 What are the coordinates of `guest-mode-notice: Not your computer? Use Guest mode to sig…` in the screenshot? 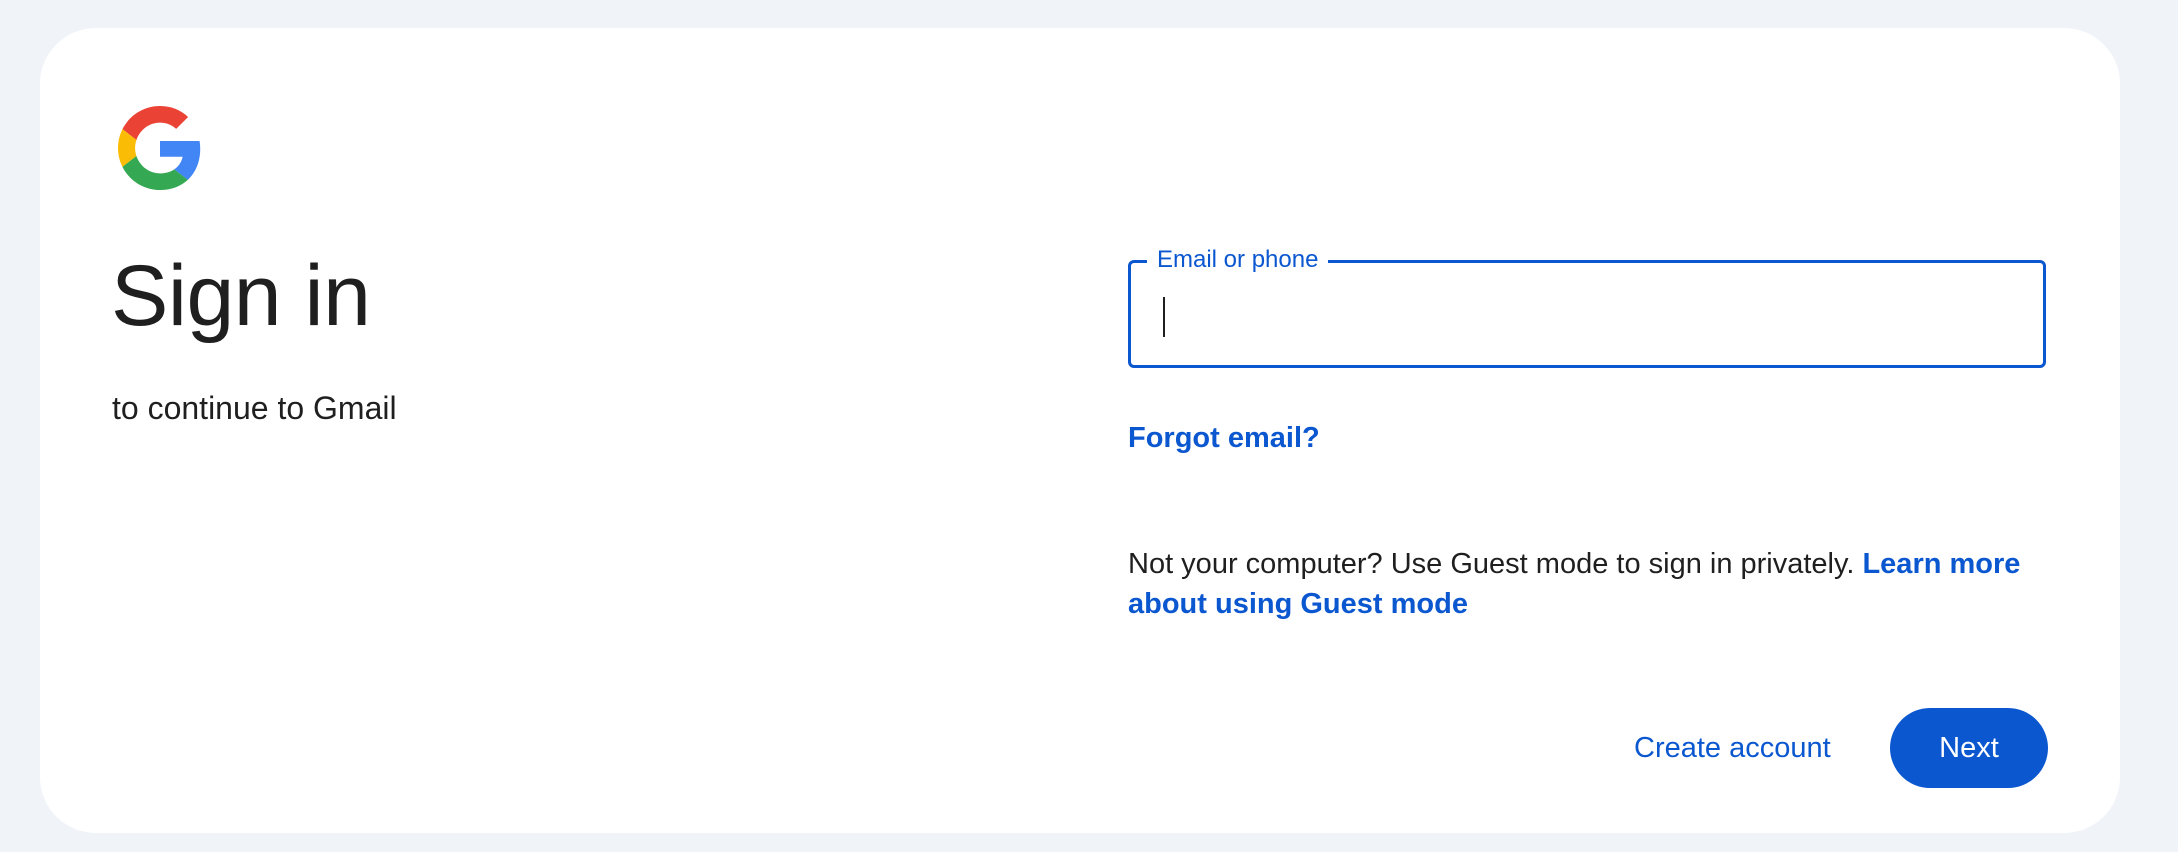 It's located at (1588, 584).